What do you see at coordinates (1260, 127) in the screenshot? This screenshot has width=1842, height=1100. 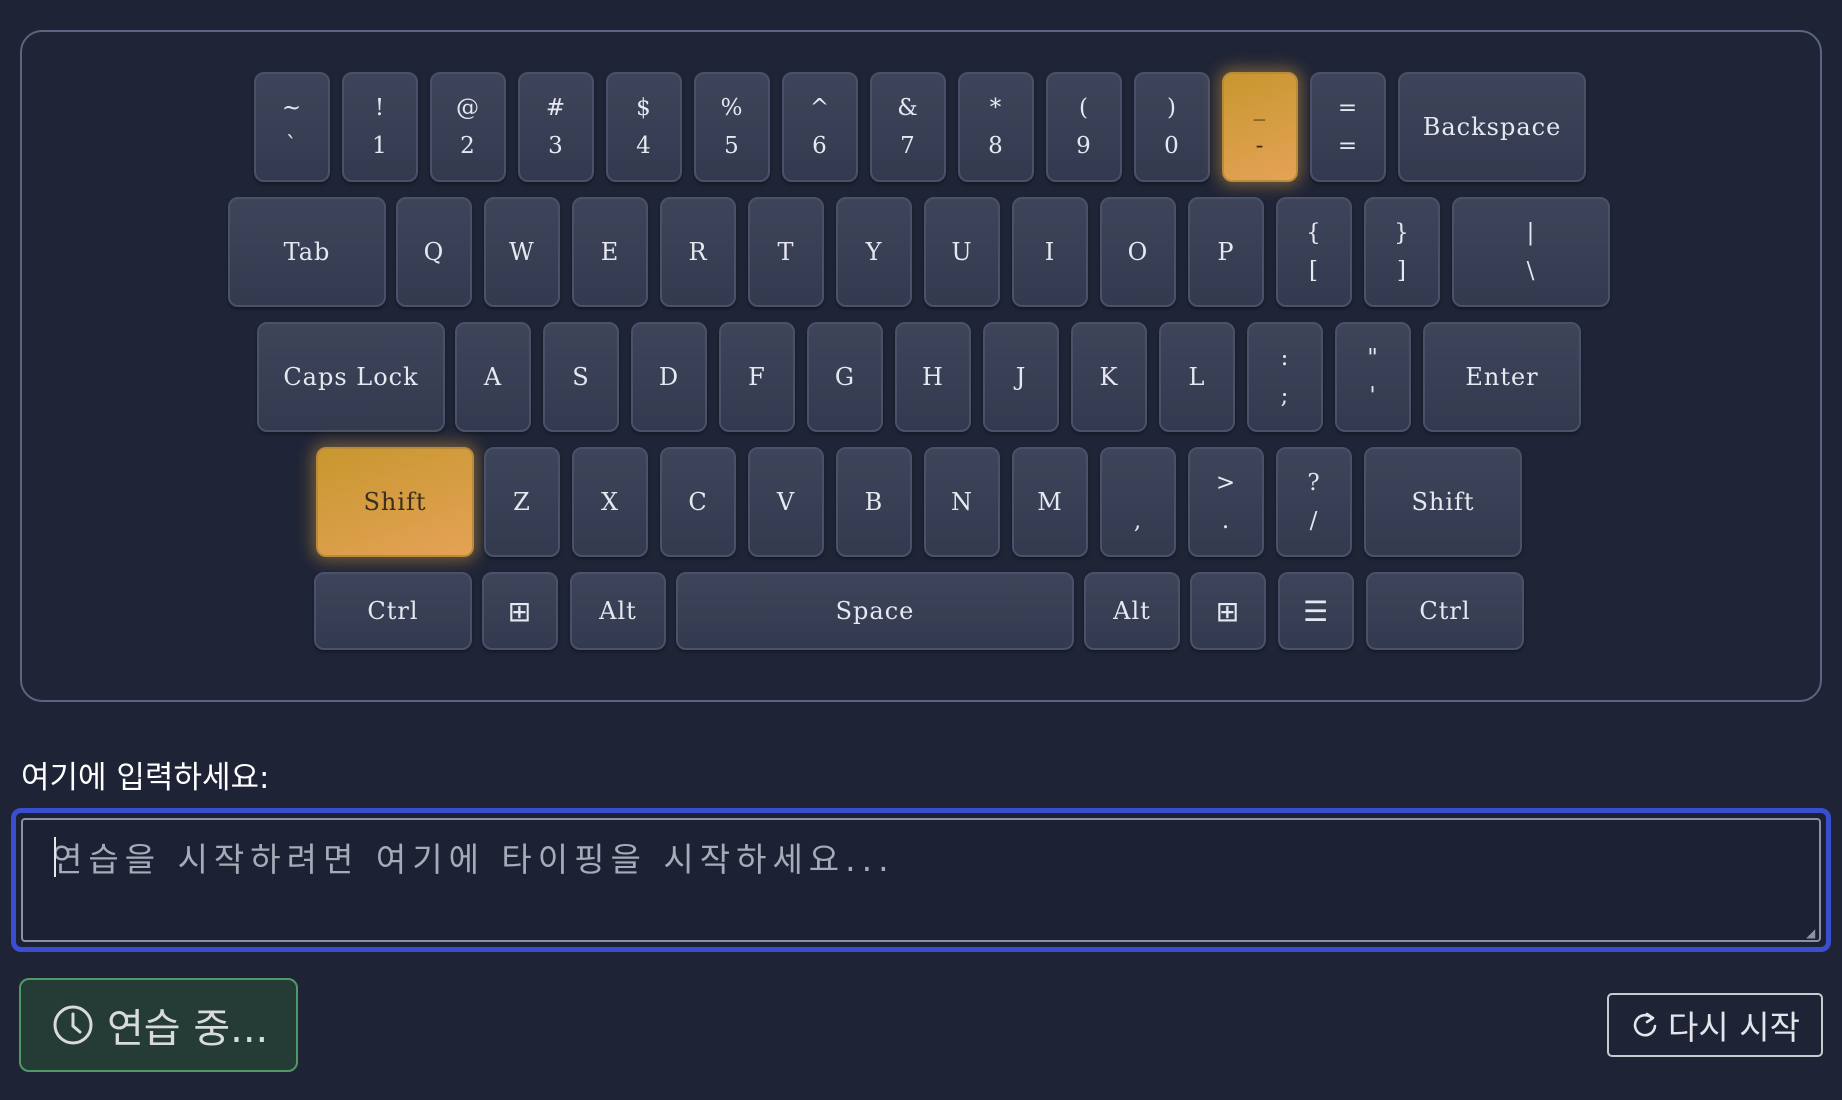 I see `key--: _ -` at bounding box center [1260, 127].